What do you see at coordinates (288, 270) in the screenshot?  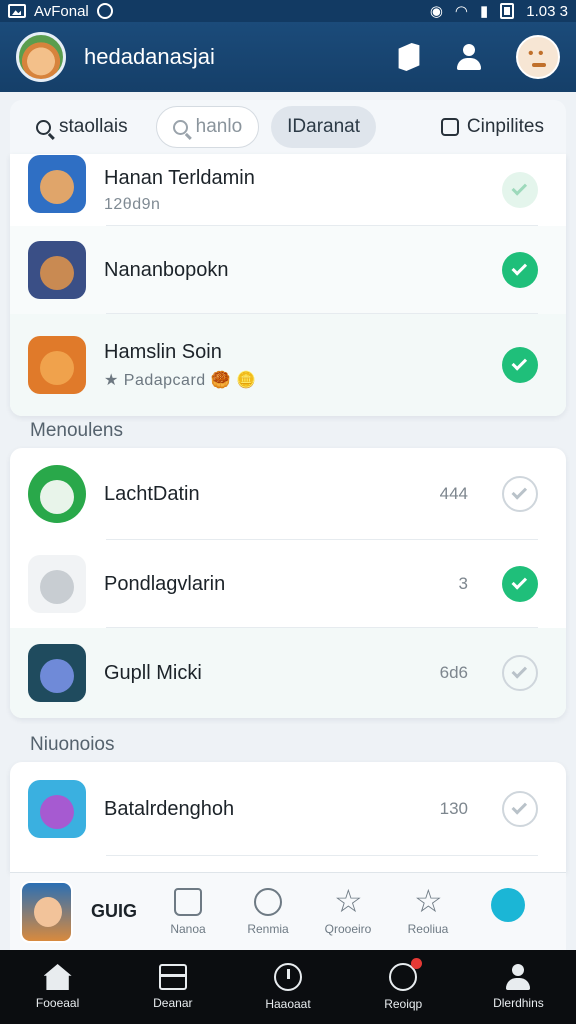 I see `list-item: Nananbopokn` at bounding box center [288, 270].